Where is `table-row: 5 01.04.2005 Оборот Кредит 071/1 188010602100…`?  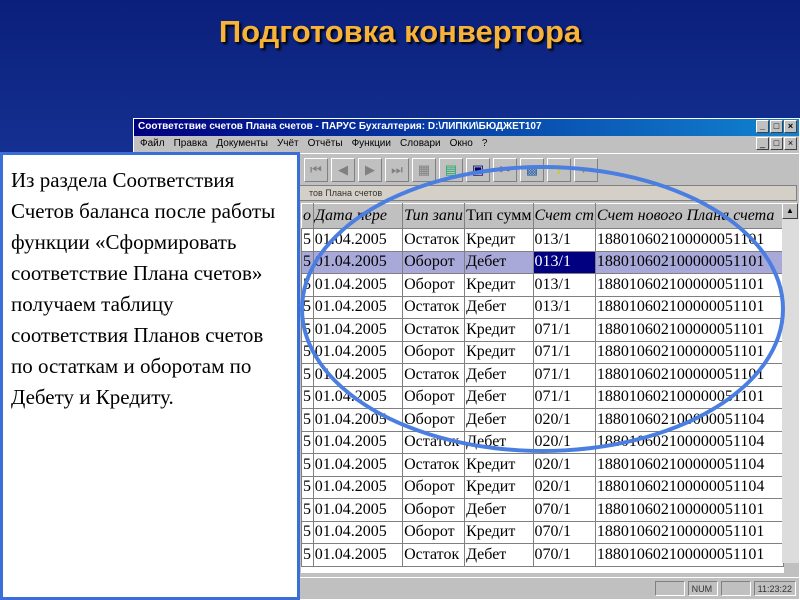 table-row: 5 01.04.2005 Оборот Кредит 071/1 188010602100… is located at coordinates (542, 352).